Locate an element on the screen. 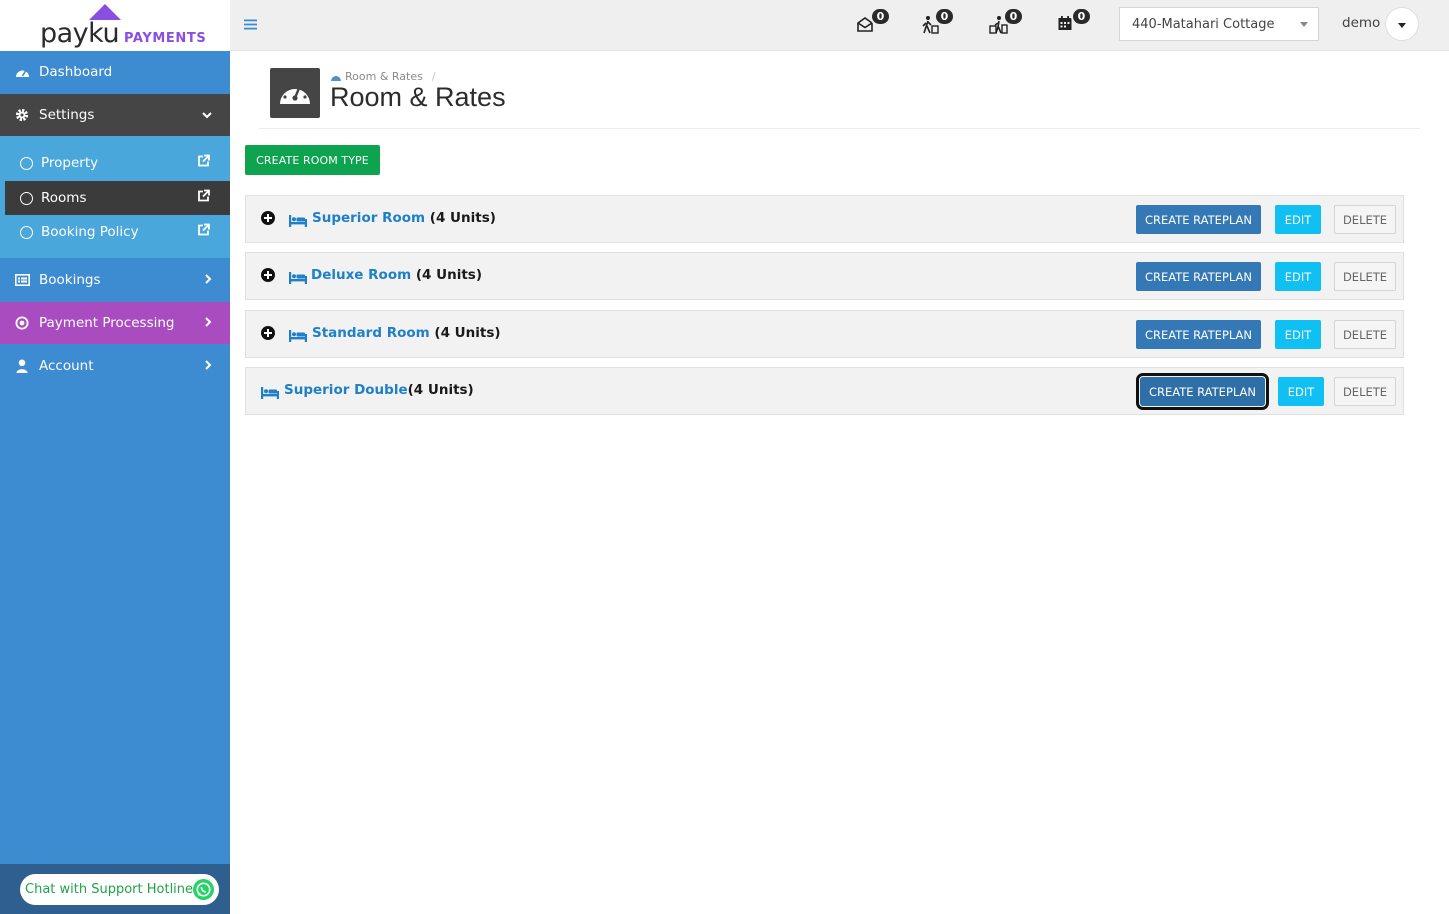 This screenshot has width=1449, height=914. sidebar-item-label: Bookings is located at coordinates (70, 280).